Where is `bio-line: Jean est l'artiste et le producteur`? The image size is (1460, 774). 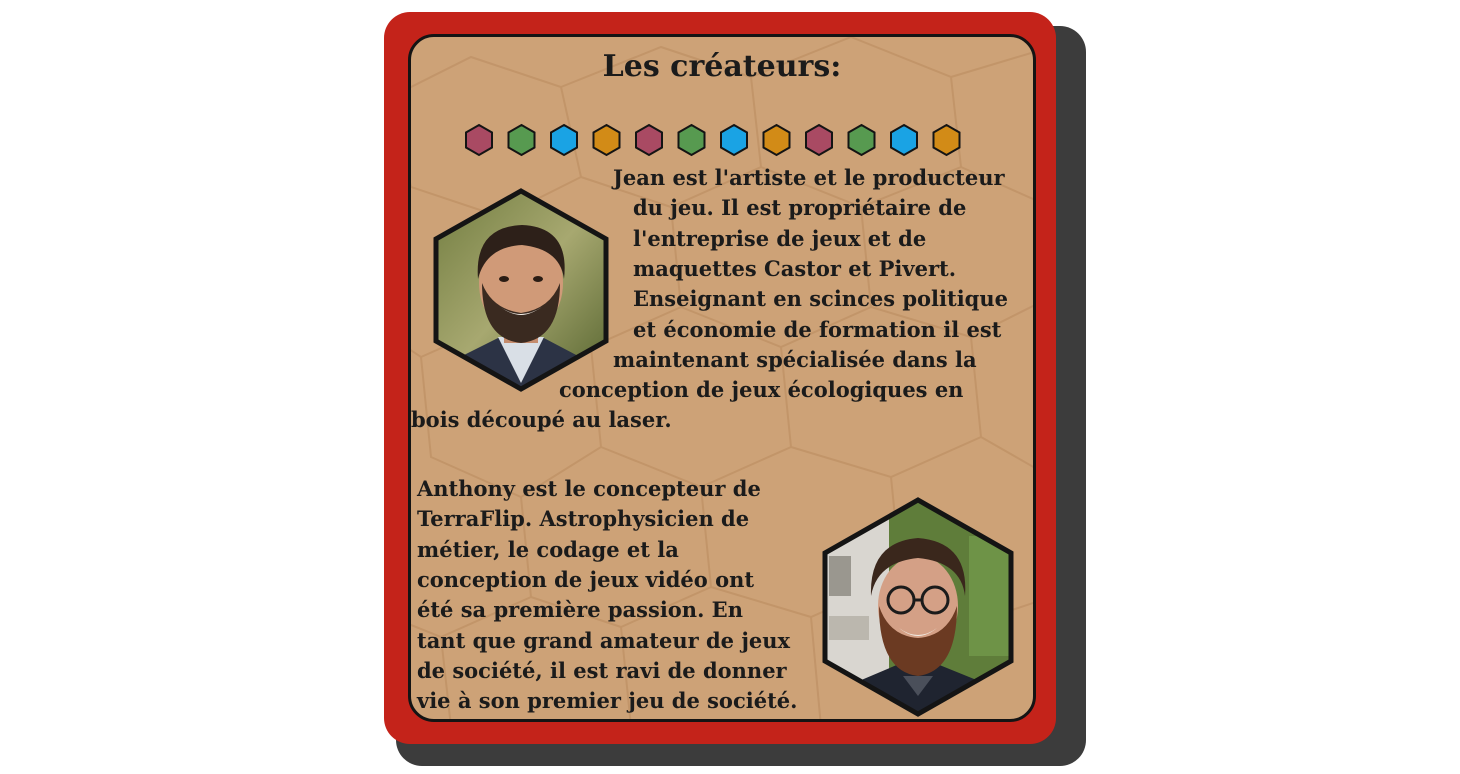
bio-line: Jean est l'artiste et le producteur is located at coordinates (809, 177).